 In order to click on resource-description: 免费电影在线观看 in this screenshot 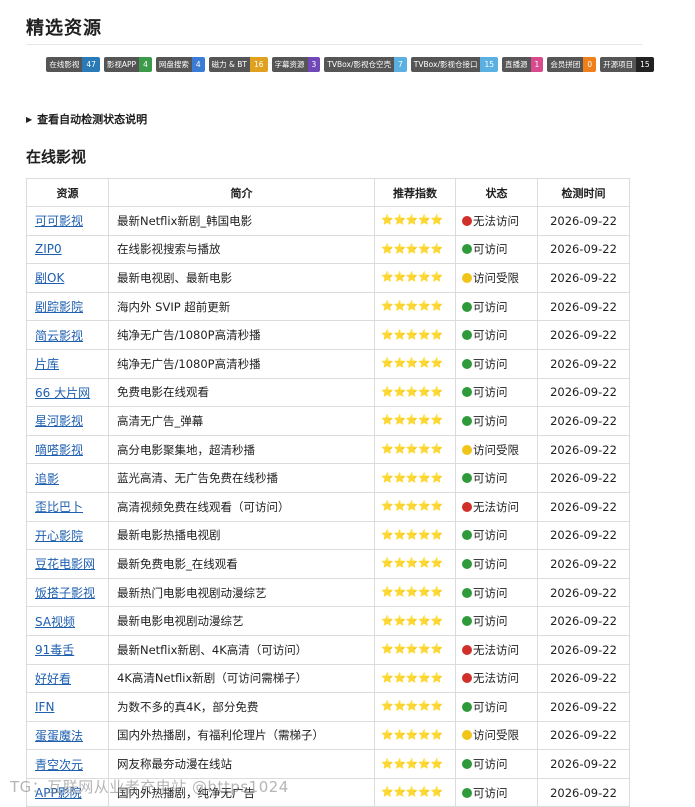, I will do `click(241, 392)`.